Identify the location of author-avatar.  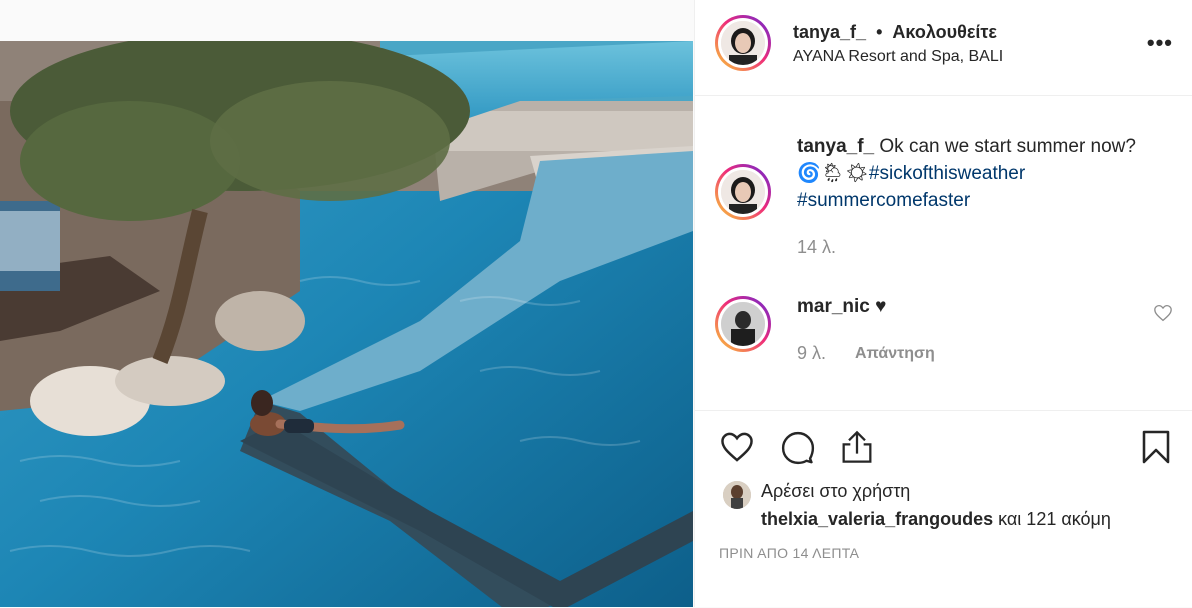
(743, 43).